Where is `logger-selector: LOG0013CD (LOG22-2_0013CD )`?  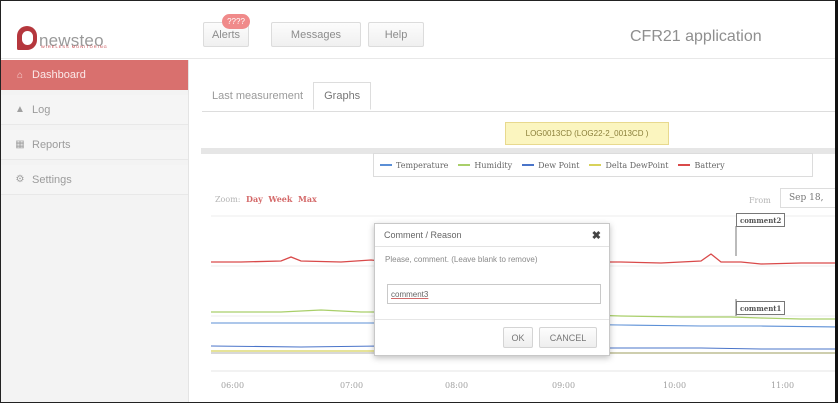
logger-selector: LOG0013CD (LOG22-2_0013CD ) is located at coordinates (587, 133).